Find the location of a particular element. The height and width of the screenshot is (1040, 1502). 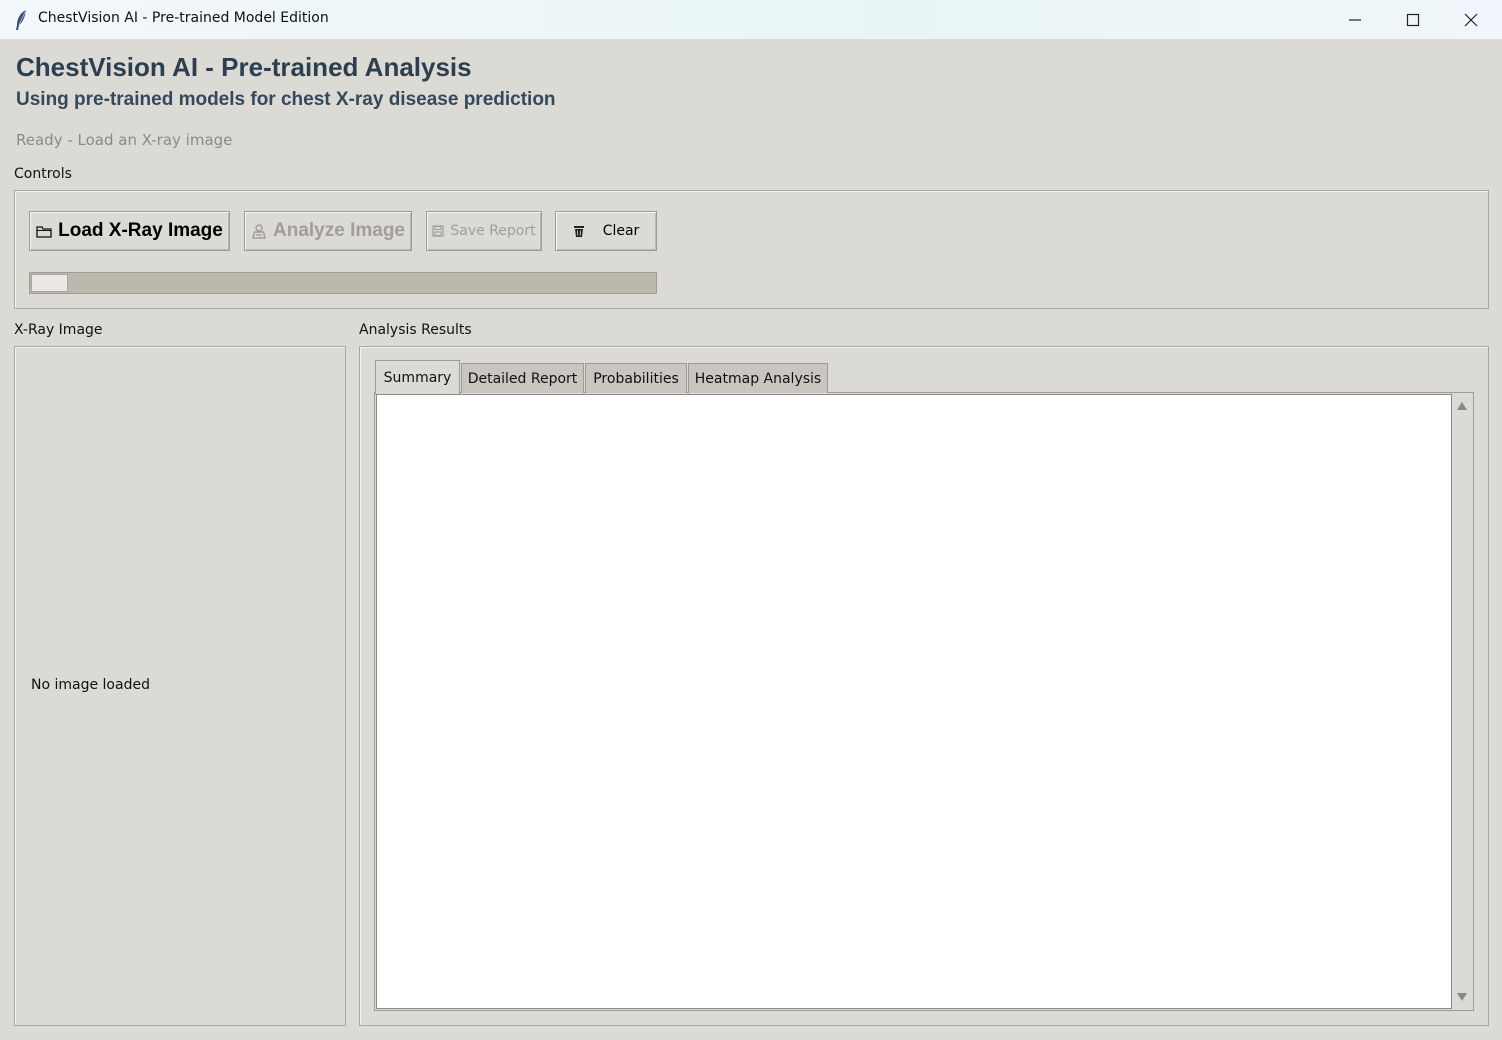

tab-heatmap-analysis: Heatmap Analysis is located at coordinates (758, 378).